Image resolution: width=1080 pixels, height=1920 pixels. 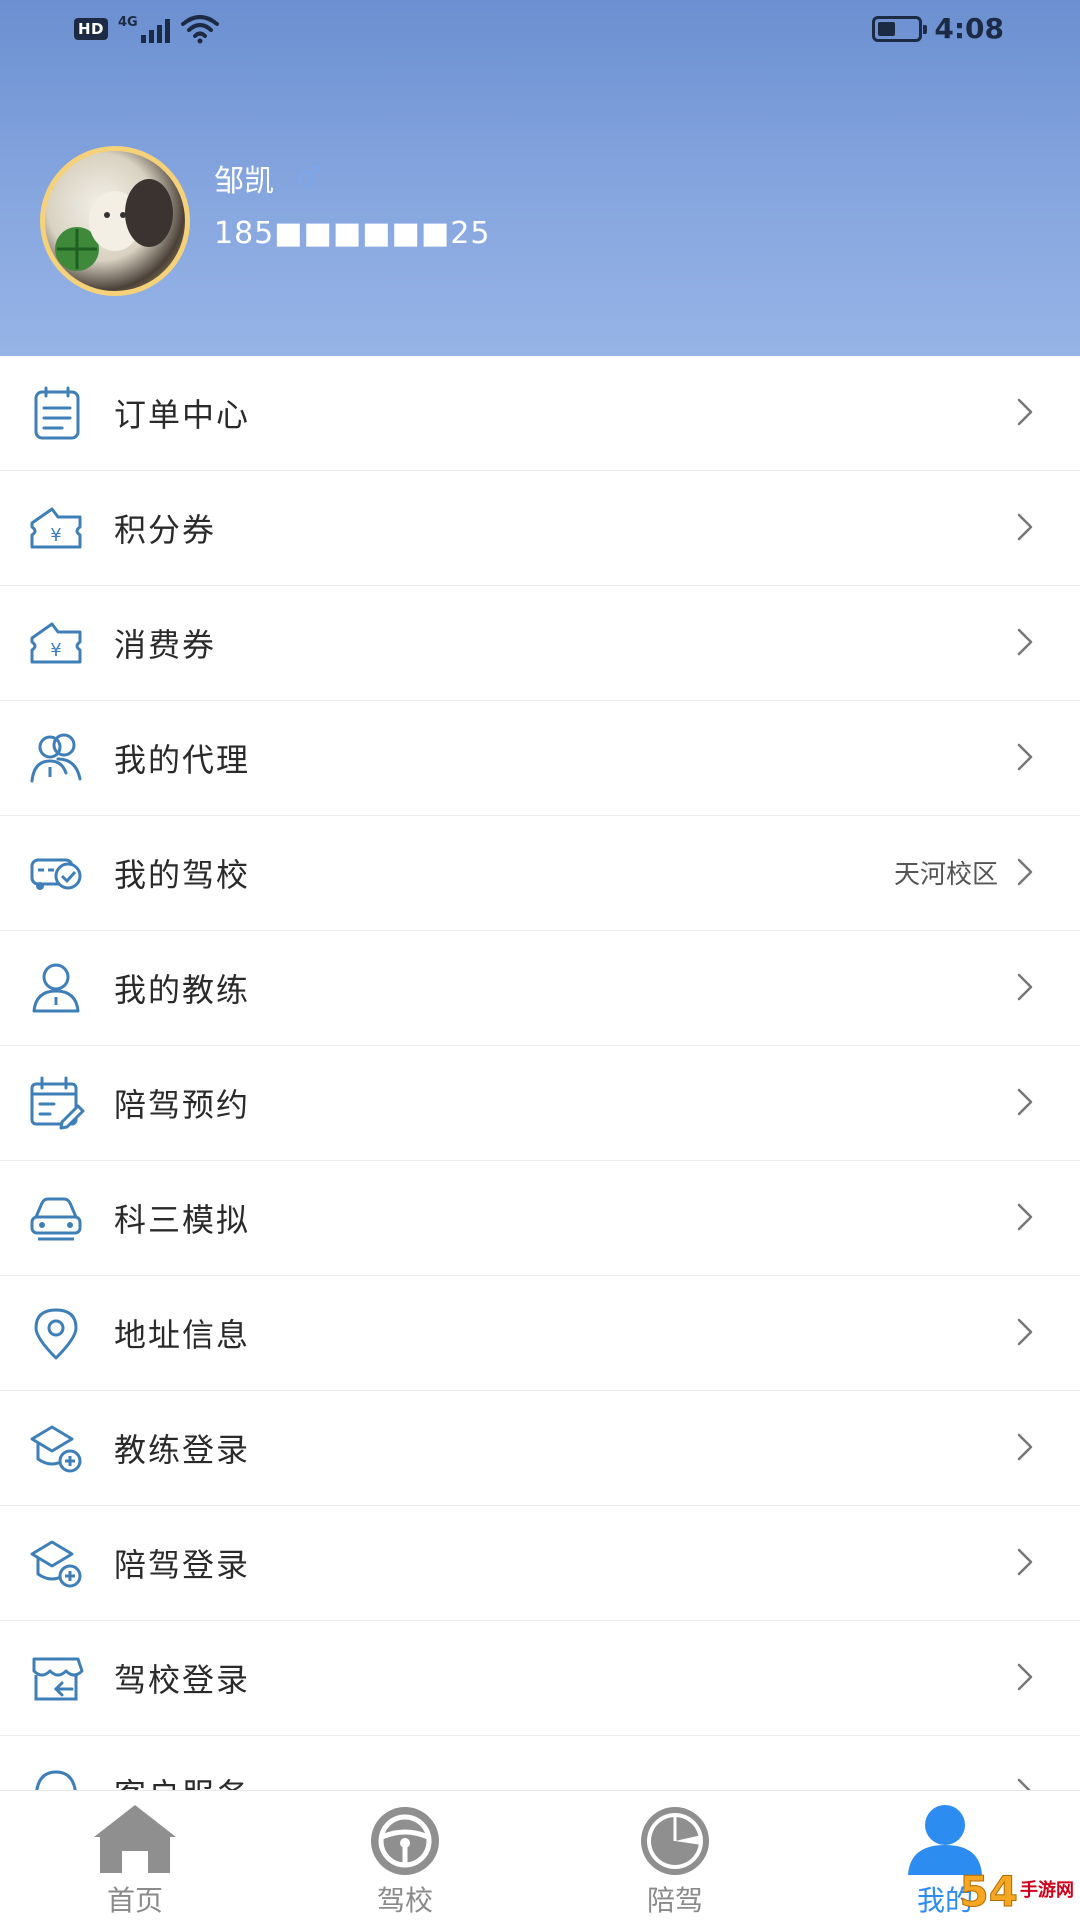 I want to click on phone-number: 185■■■■■■25, so click(x=352, y=233).